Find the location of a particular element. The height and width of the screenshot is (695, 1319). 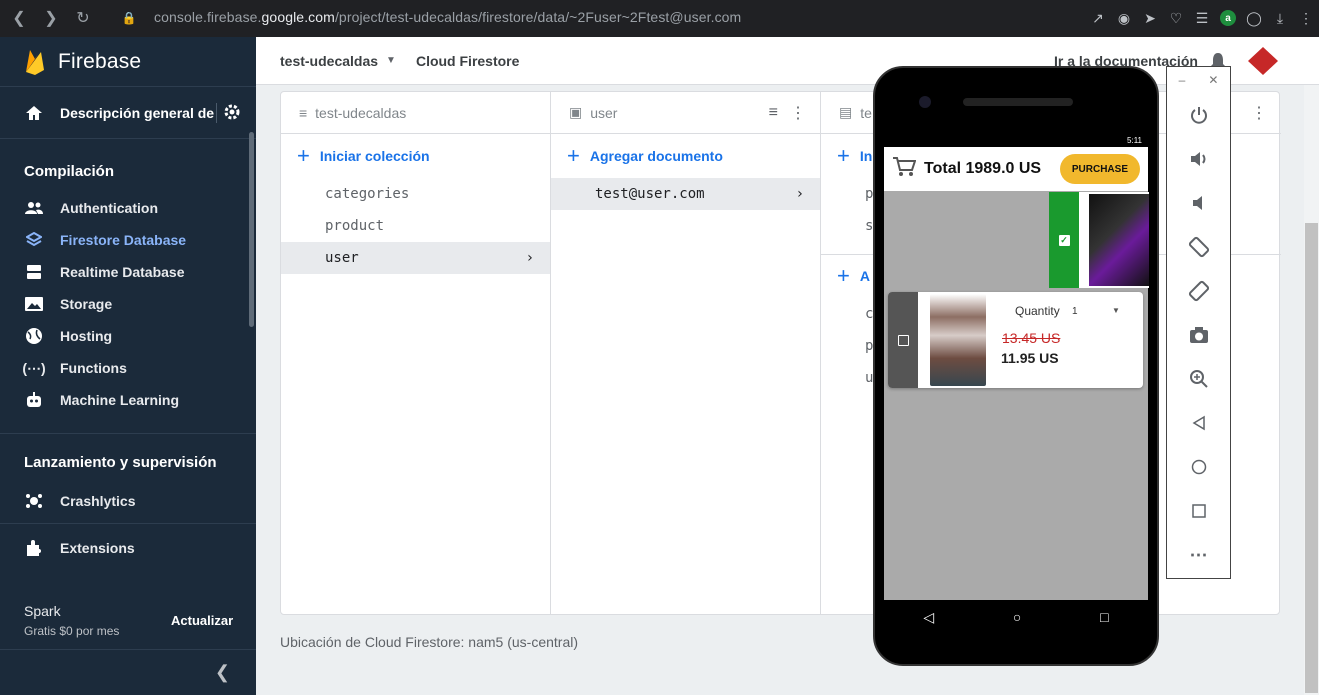

camera-icon: ◉ is located at coordinates (1124, 18).